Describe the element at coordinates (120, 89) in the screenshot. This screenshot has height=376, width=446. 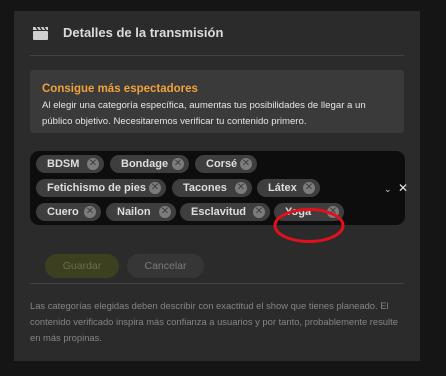
I see `promo-title: Consigue más espectadores` at that location.